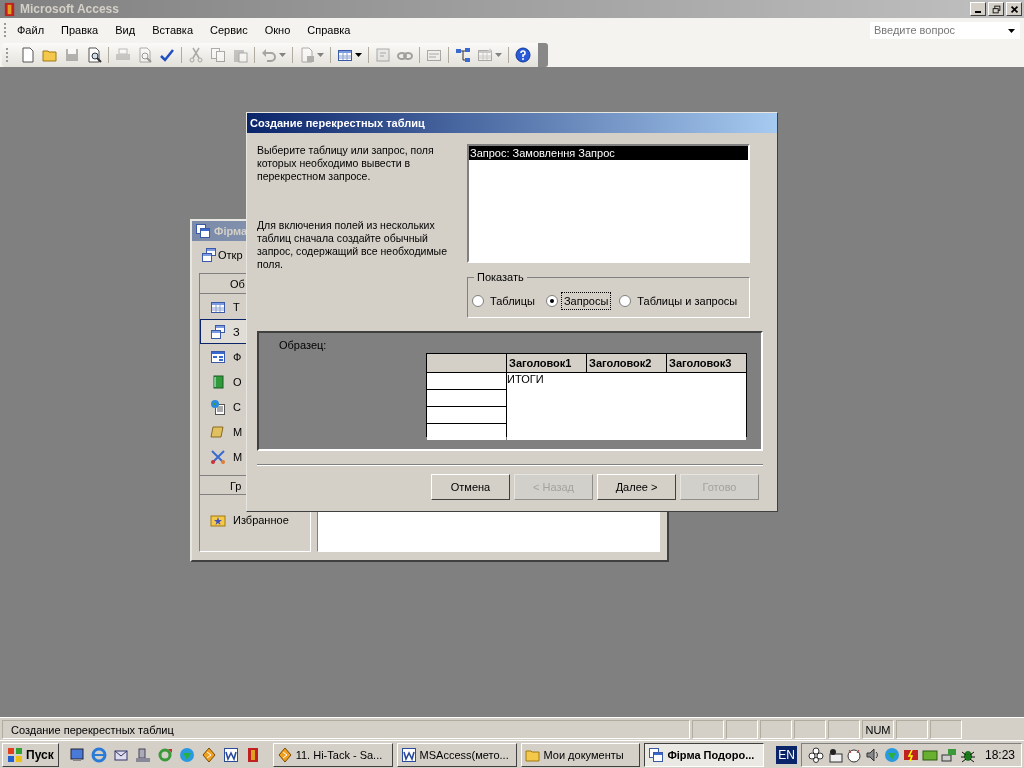 The height and width of the screenshot is (768, 1024). I want to click on sample-label: Образец:, so click(303, 345).